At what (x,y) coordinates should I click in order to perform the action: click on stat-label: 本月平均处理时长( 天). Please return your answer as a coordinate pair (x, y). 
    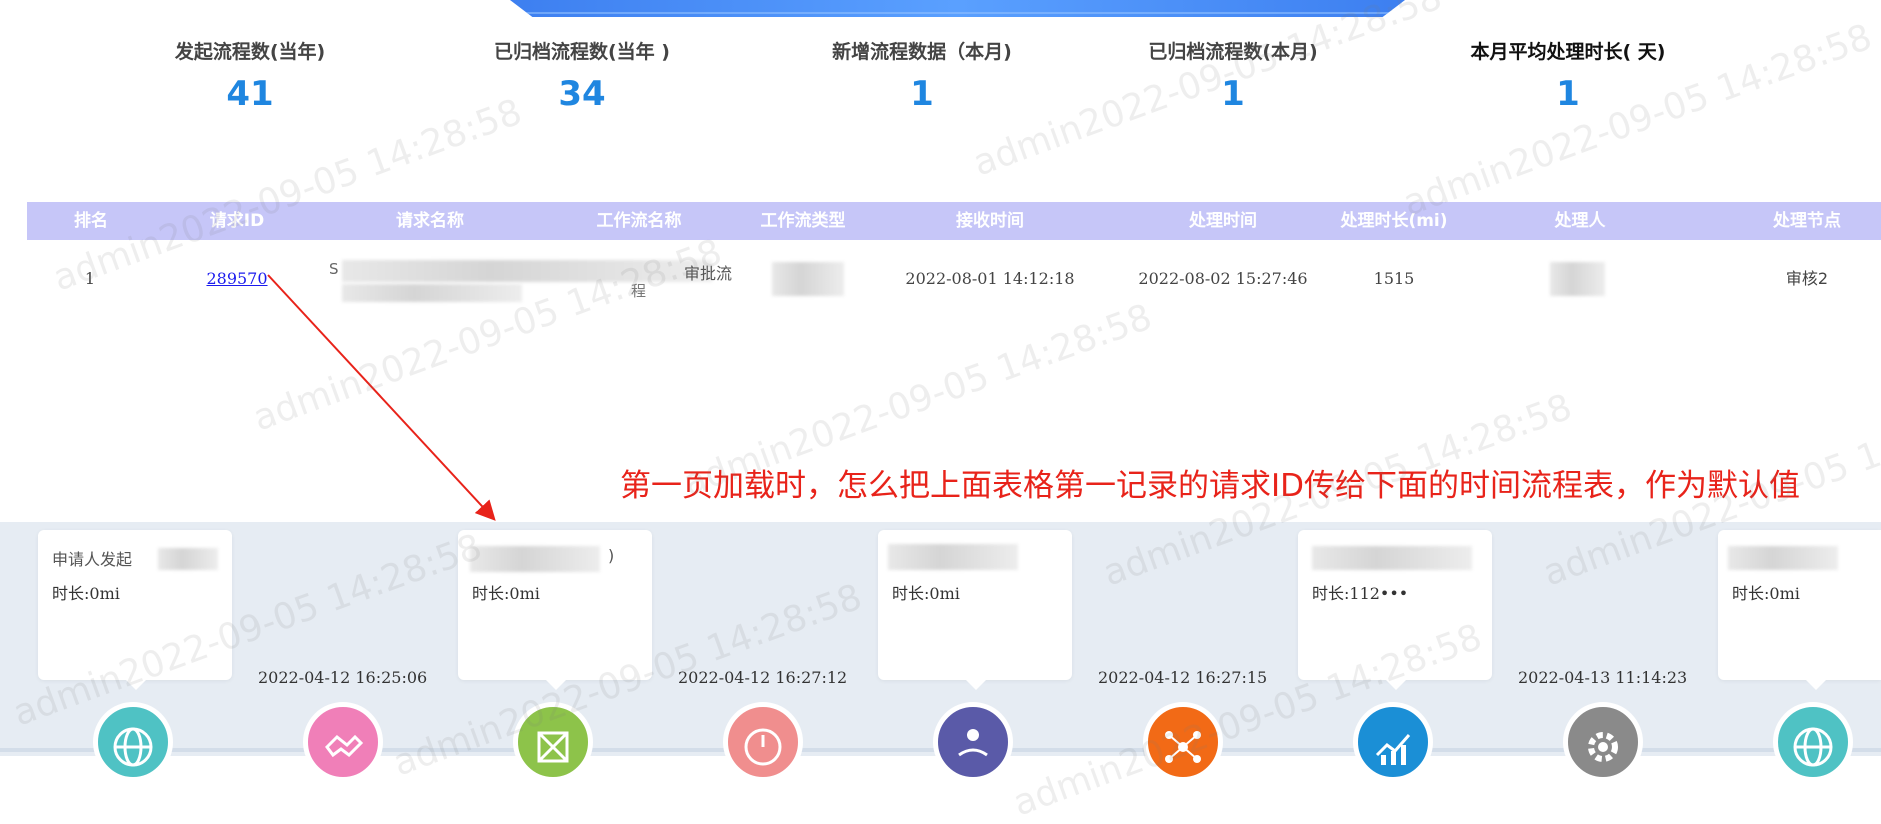
    Looking at the image, I should click on (1568, 52).